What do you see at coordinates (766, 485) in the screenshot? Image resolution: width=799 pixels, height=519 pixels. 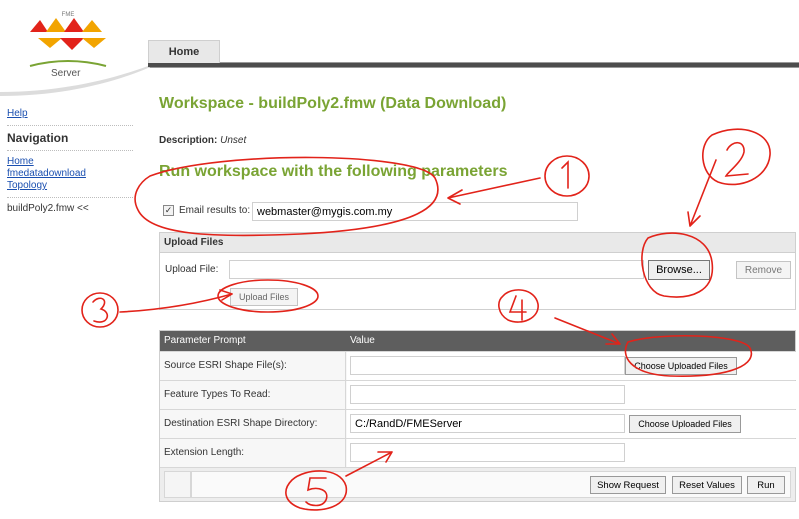 I see `run-button: Run` at bounding box center [766, 485].